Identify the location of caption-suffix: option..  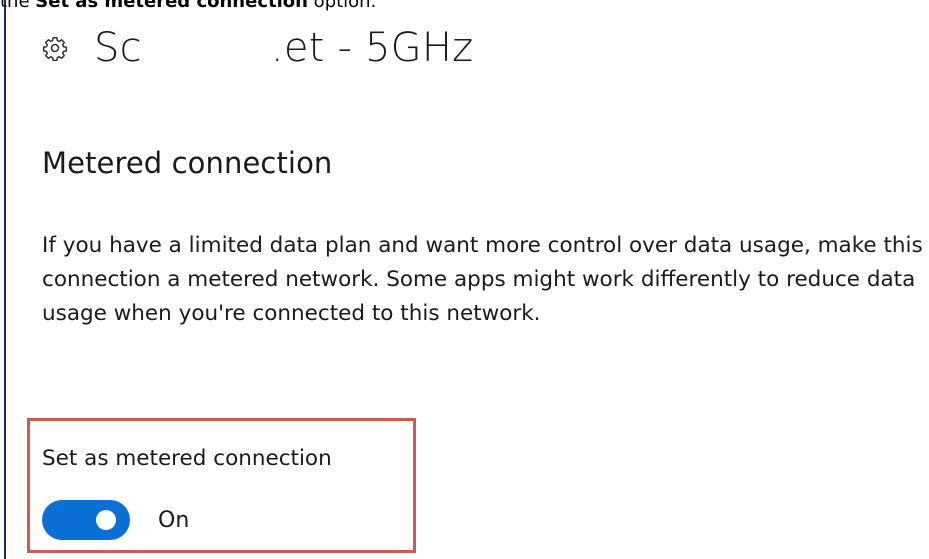
(342, 6).